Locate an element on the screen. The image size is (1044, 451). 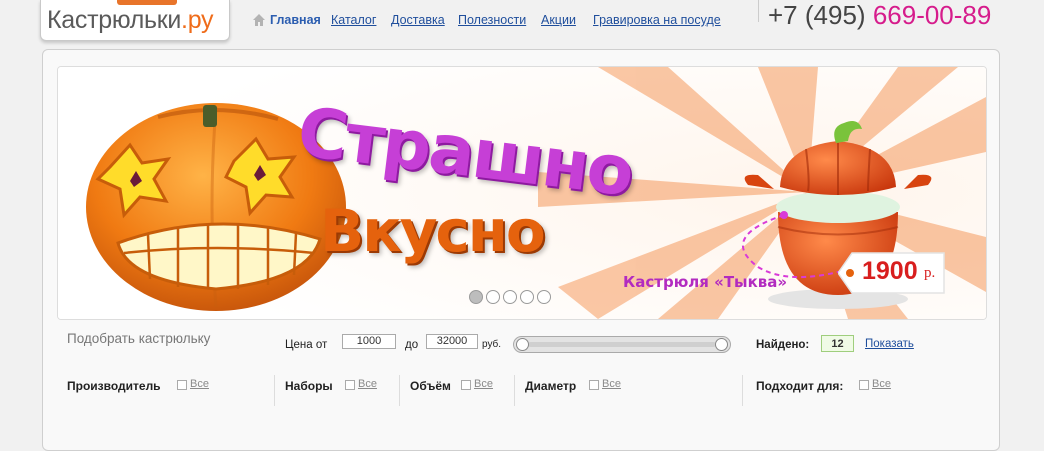
logo-accent-strip is located at coordinates (147, 2).